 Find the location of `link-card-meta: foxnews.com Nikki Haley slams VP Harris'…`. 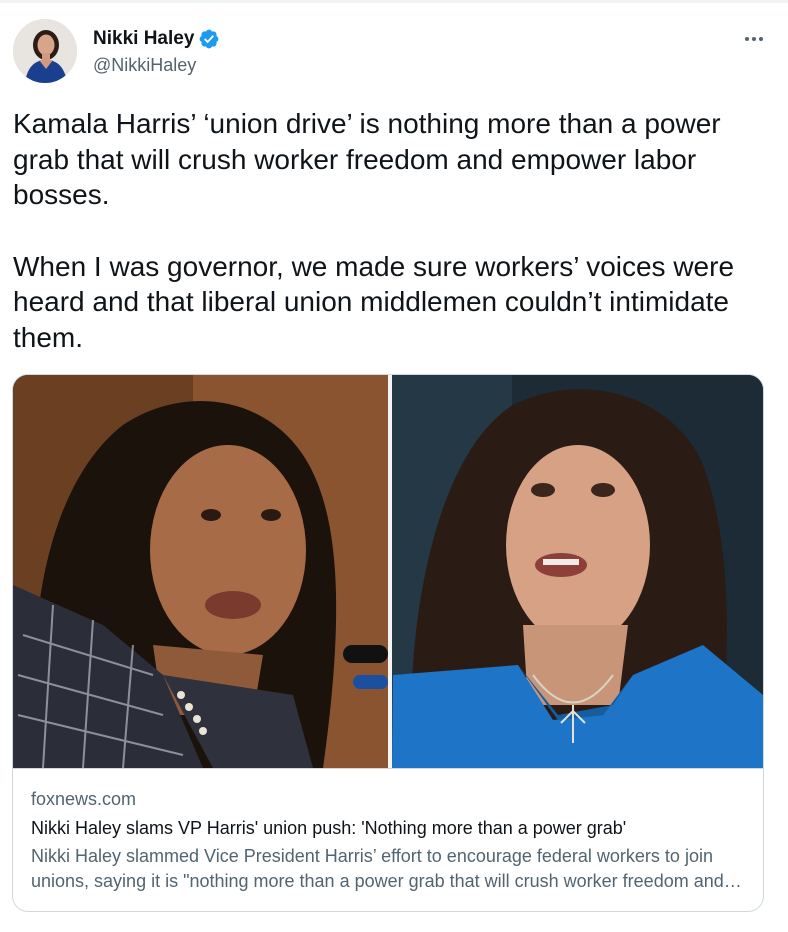

link-card-meta: foxnews.com Nikki Haley slams VP Harris'… is located at coordinates (388, 839).